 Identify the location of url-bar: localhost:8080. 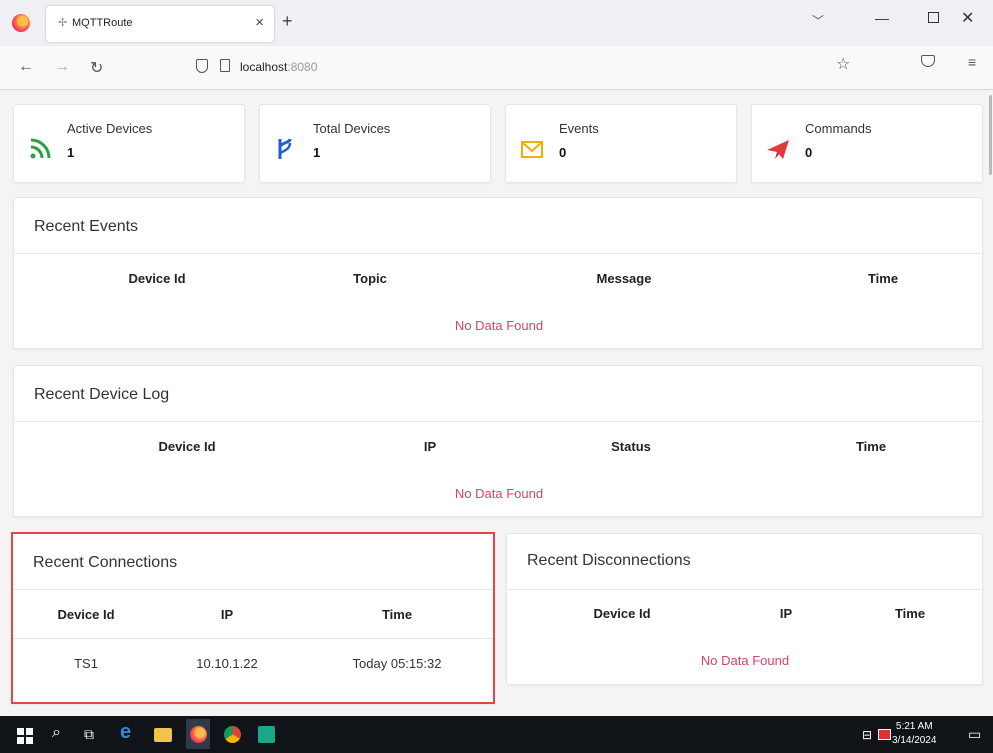
(527, 68).